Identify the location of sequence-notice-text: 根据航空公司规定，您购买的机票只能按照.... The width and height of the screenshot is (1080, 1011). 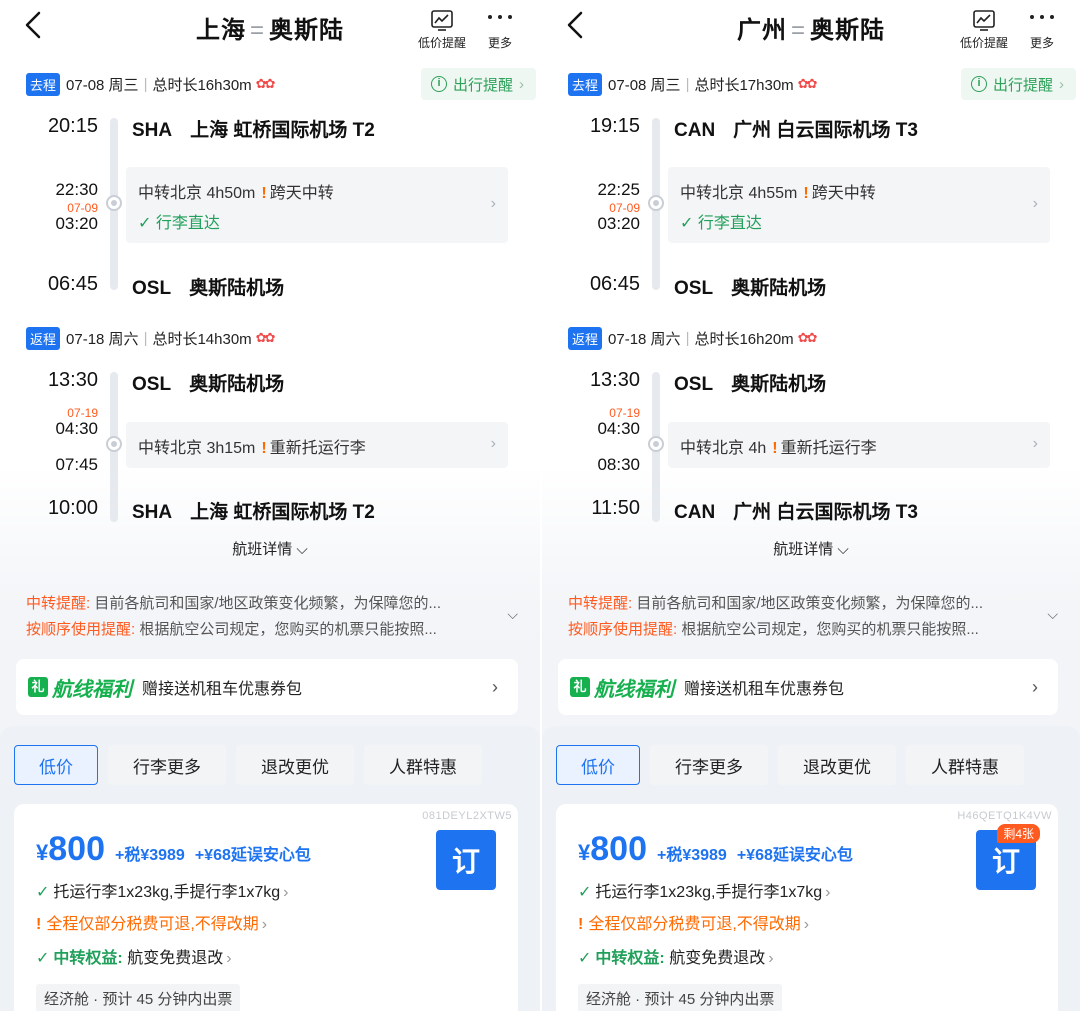
(828, 629).